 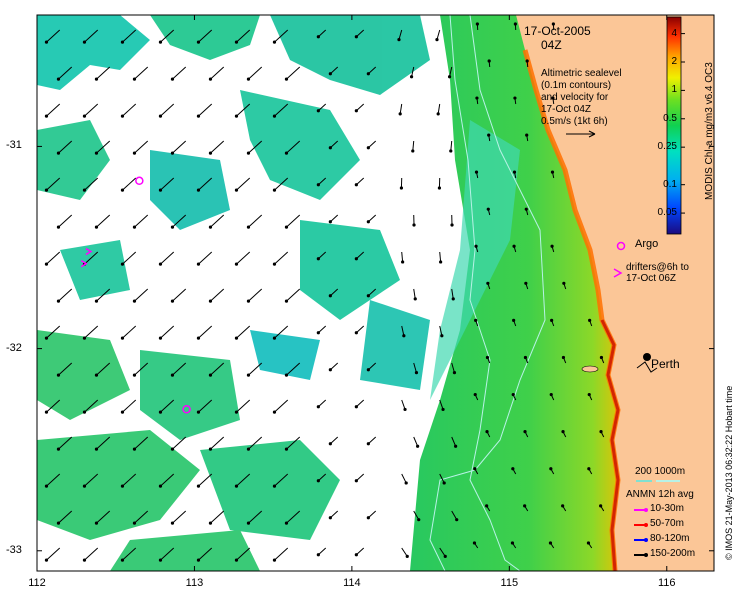 What do you see at coordinates (194, 583) in the screenshot?
I see `x-tick-label: 113` at bounding box center [194, 583].